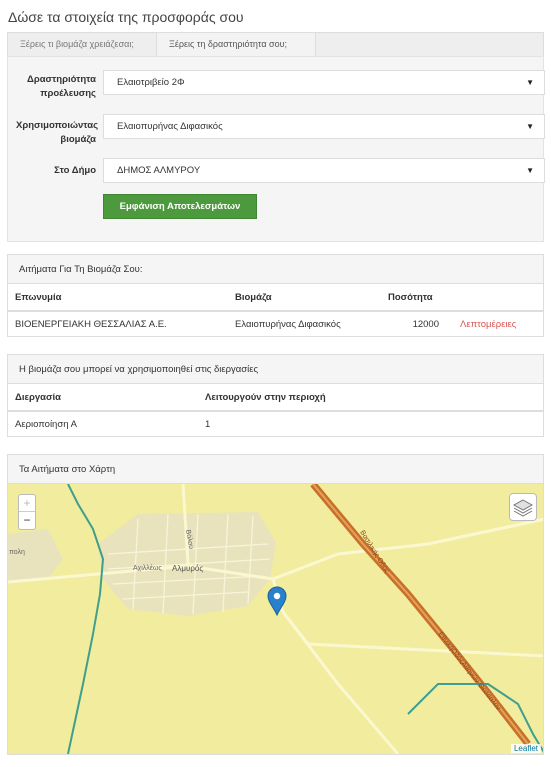 The image size is (551, 767). Describe the element at coordinates (82, 45) in the screenshot. I see `tab-know-biomass: Ξέρεις τι βιομάζα χρειάζεσαι;` at that location.